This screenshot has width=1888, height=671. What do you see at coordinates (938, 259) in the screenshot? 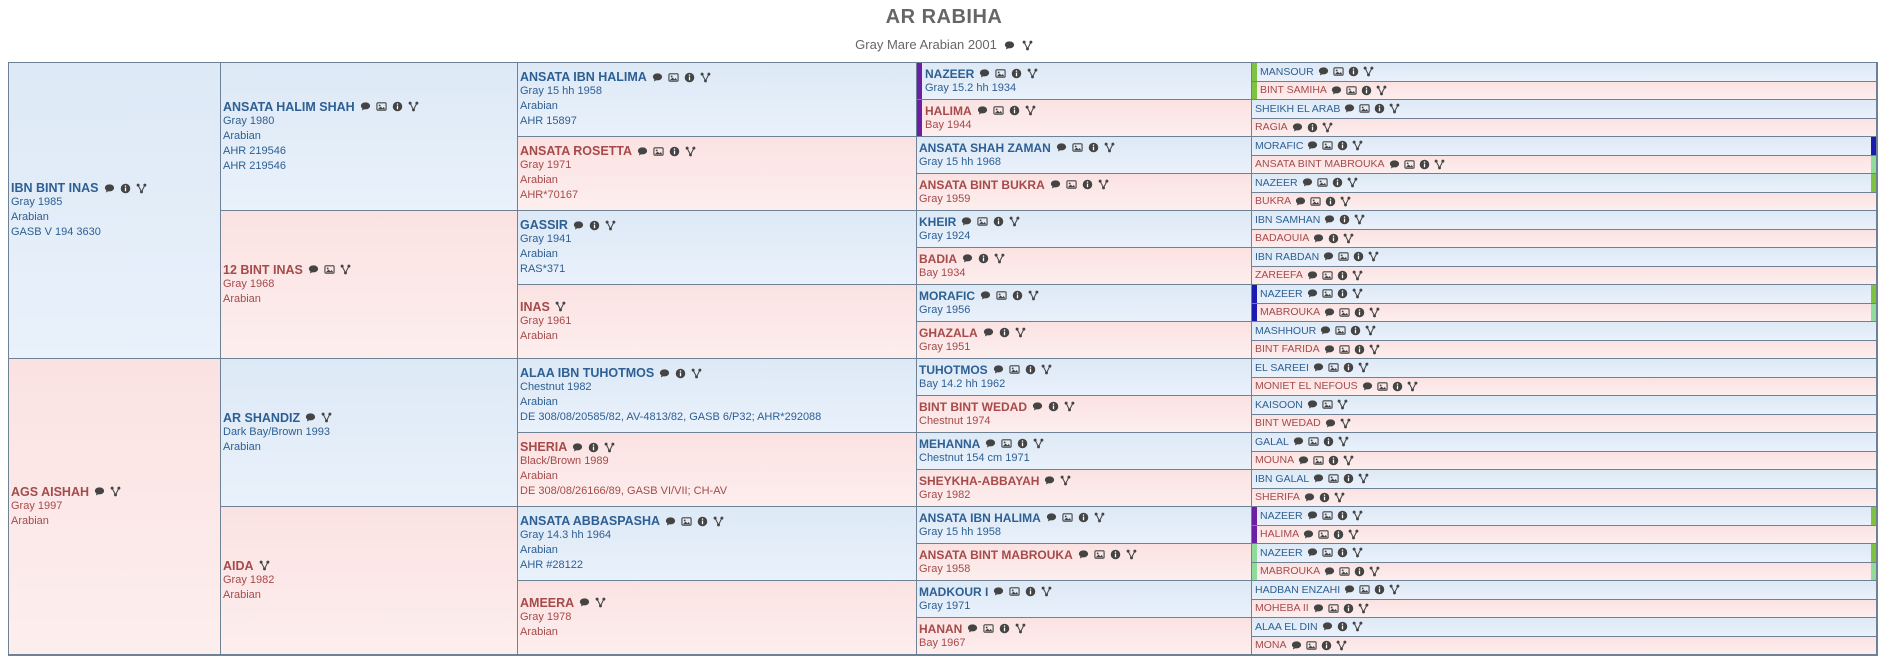
I see `horse-name-link: BADIA` at bounding box center [938, 259].